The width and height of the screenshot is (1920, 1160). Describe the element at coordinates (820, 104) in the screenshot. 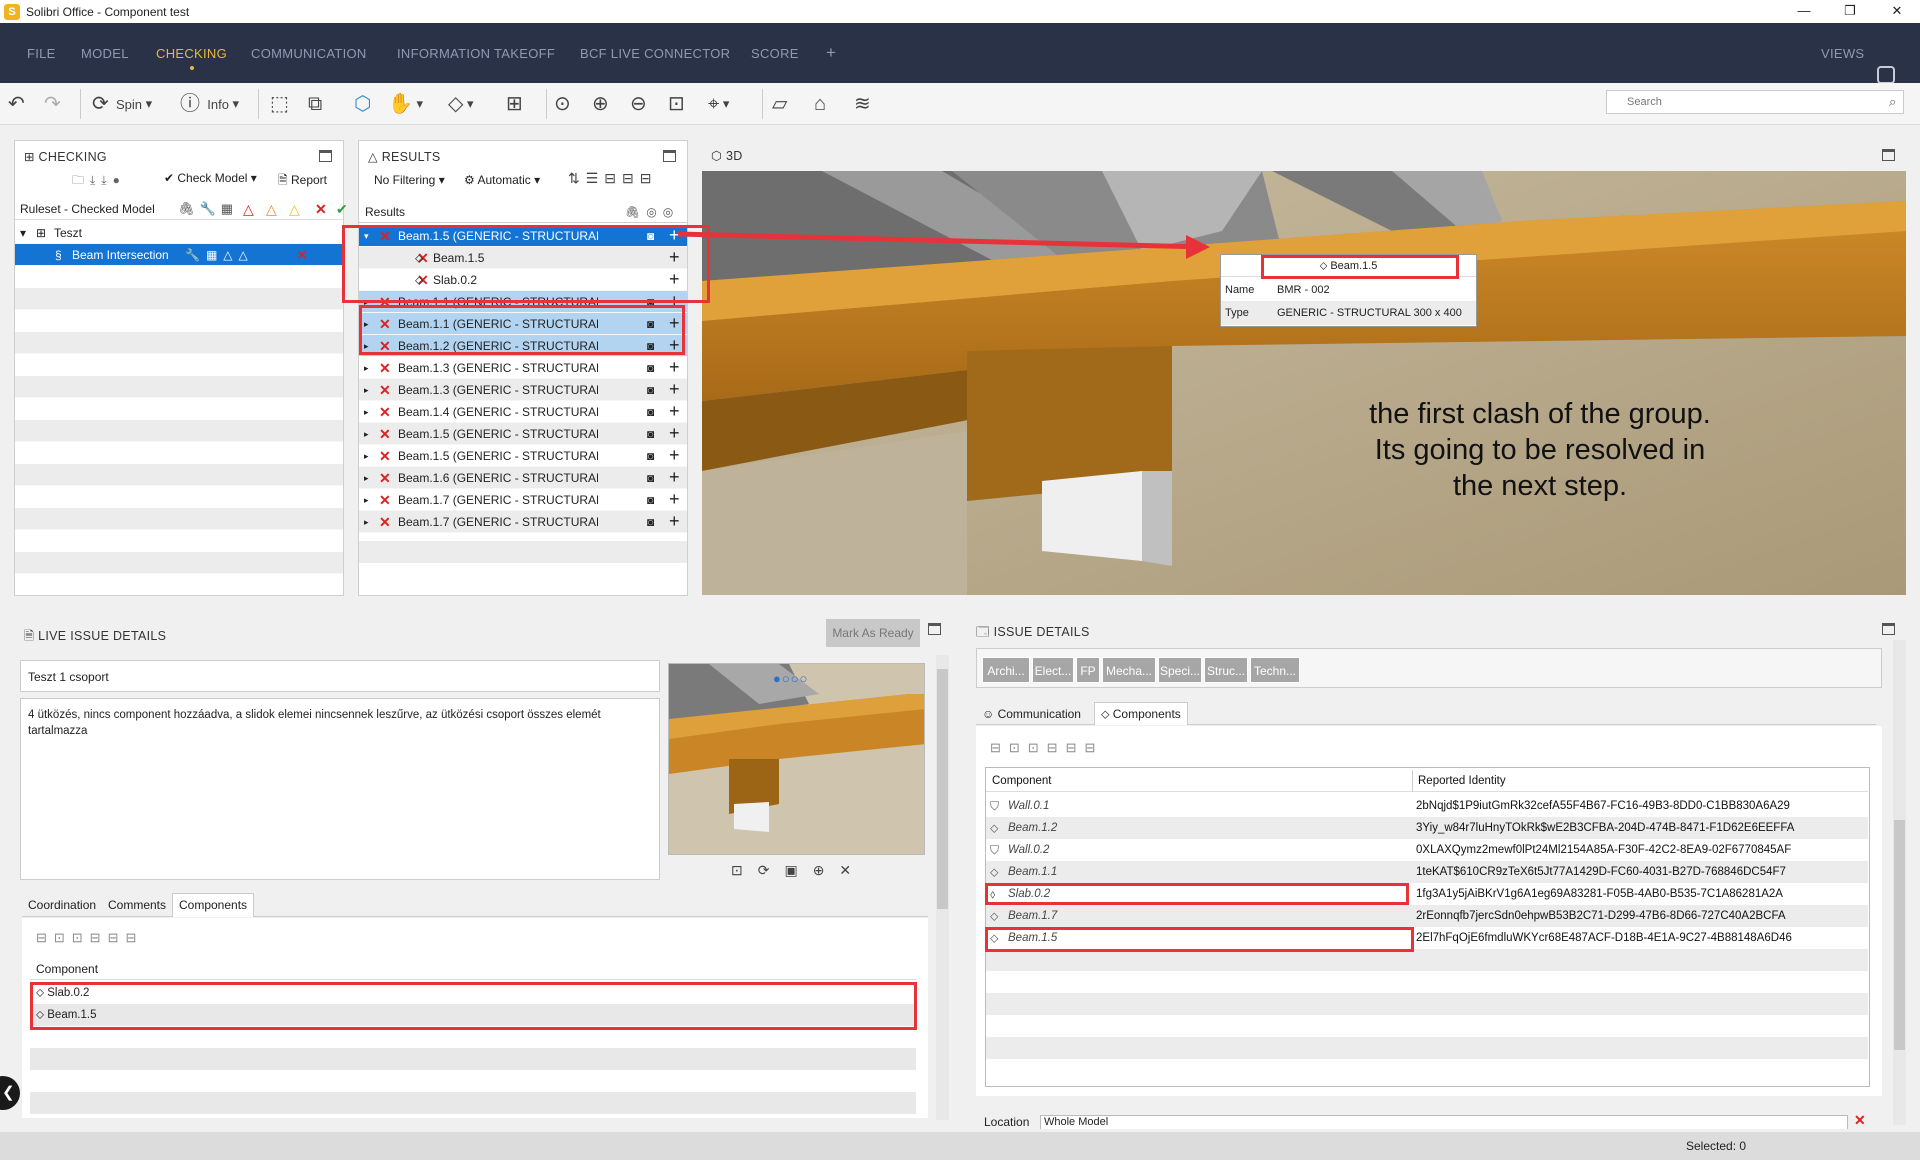

I see `map-icon: ⌂` at that location.